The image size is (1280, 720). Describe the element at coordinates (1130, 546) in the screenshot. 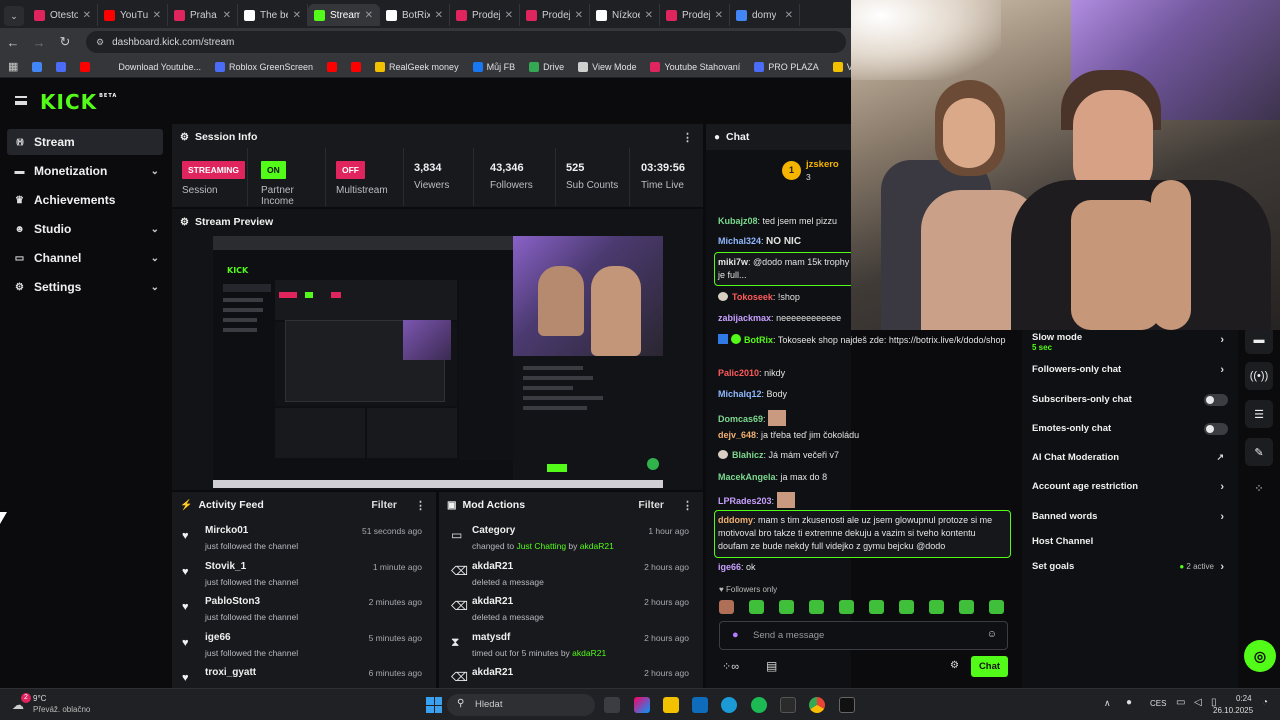

I see `host-channel-row: Host Channel` at that location.